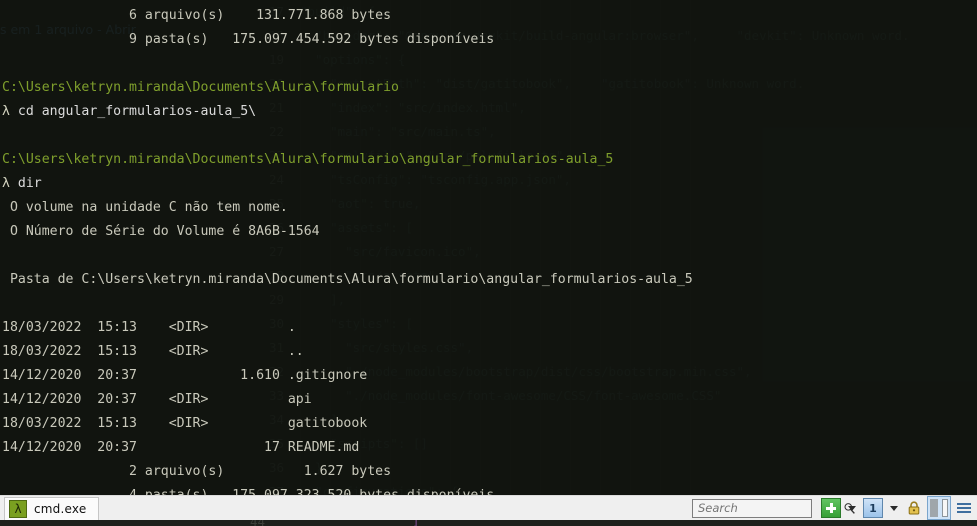  I want to click on terminal-line: O volume na unidade C não tem nome., so click(350, 208).